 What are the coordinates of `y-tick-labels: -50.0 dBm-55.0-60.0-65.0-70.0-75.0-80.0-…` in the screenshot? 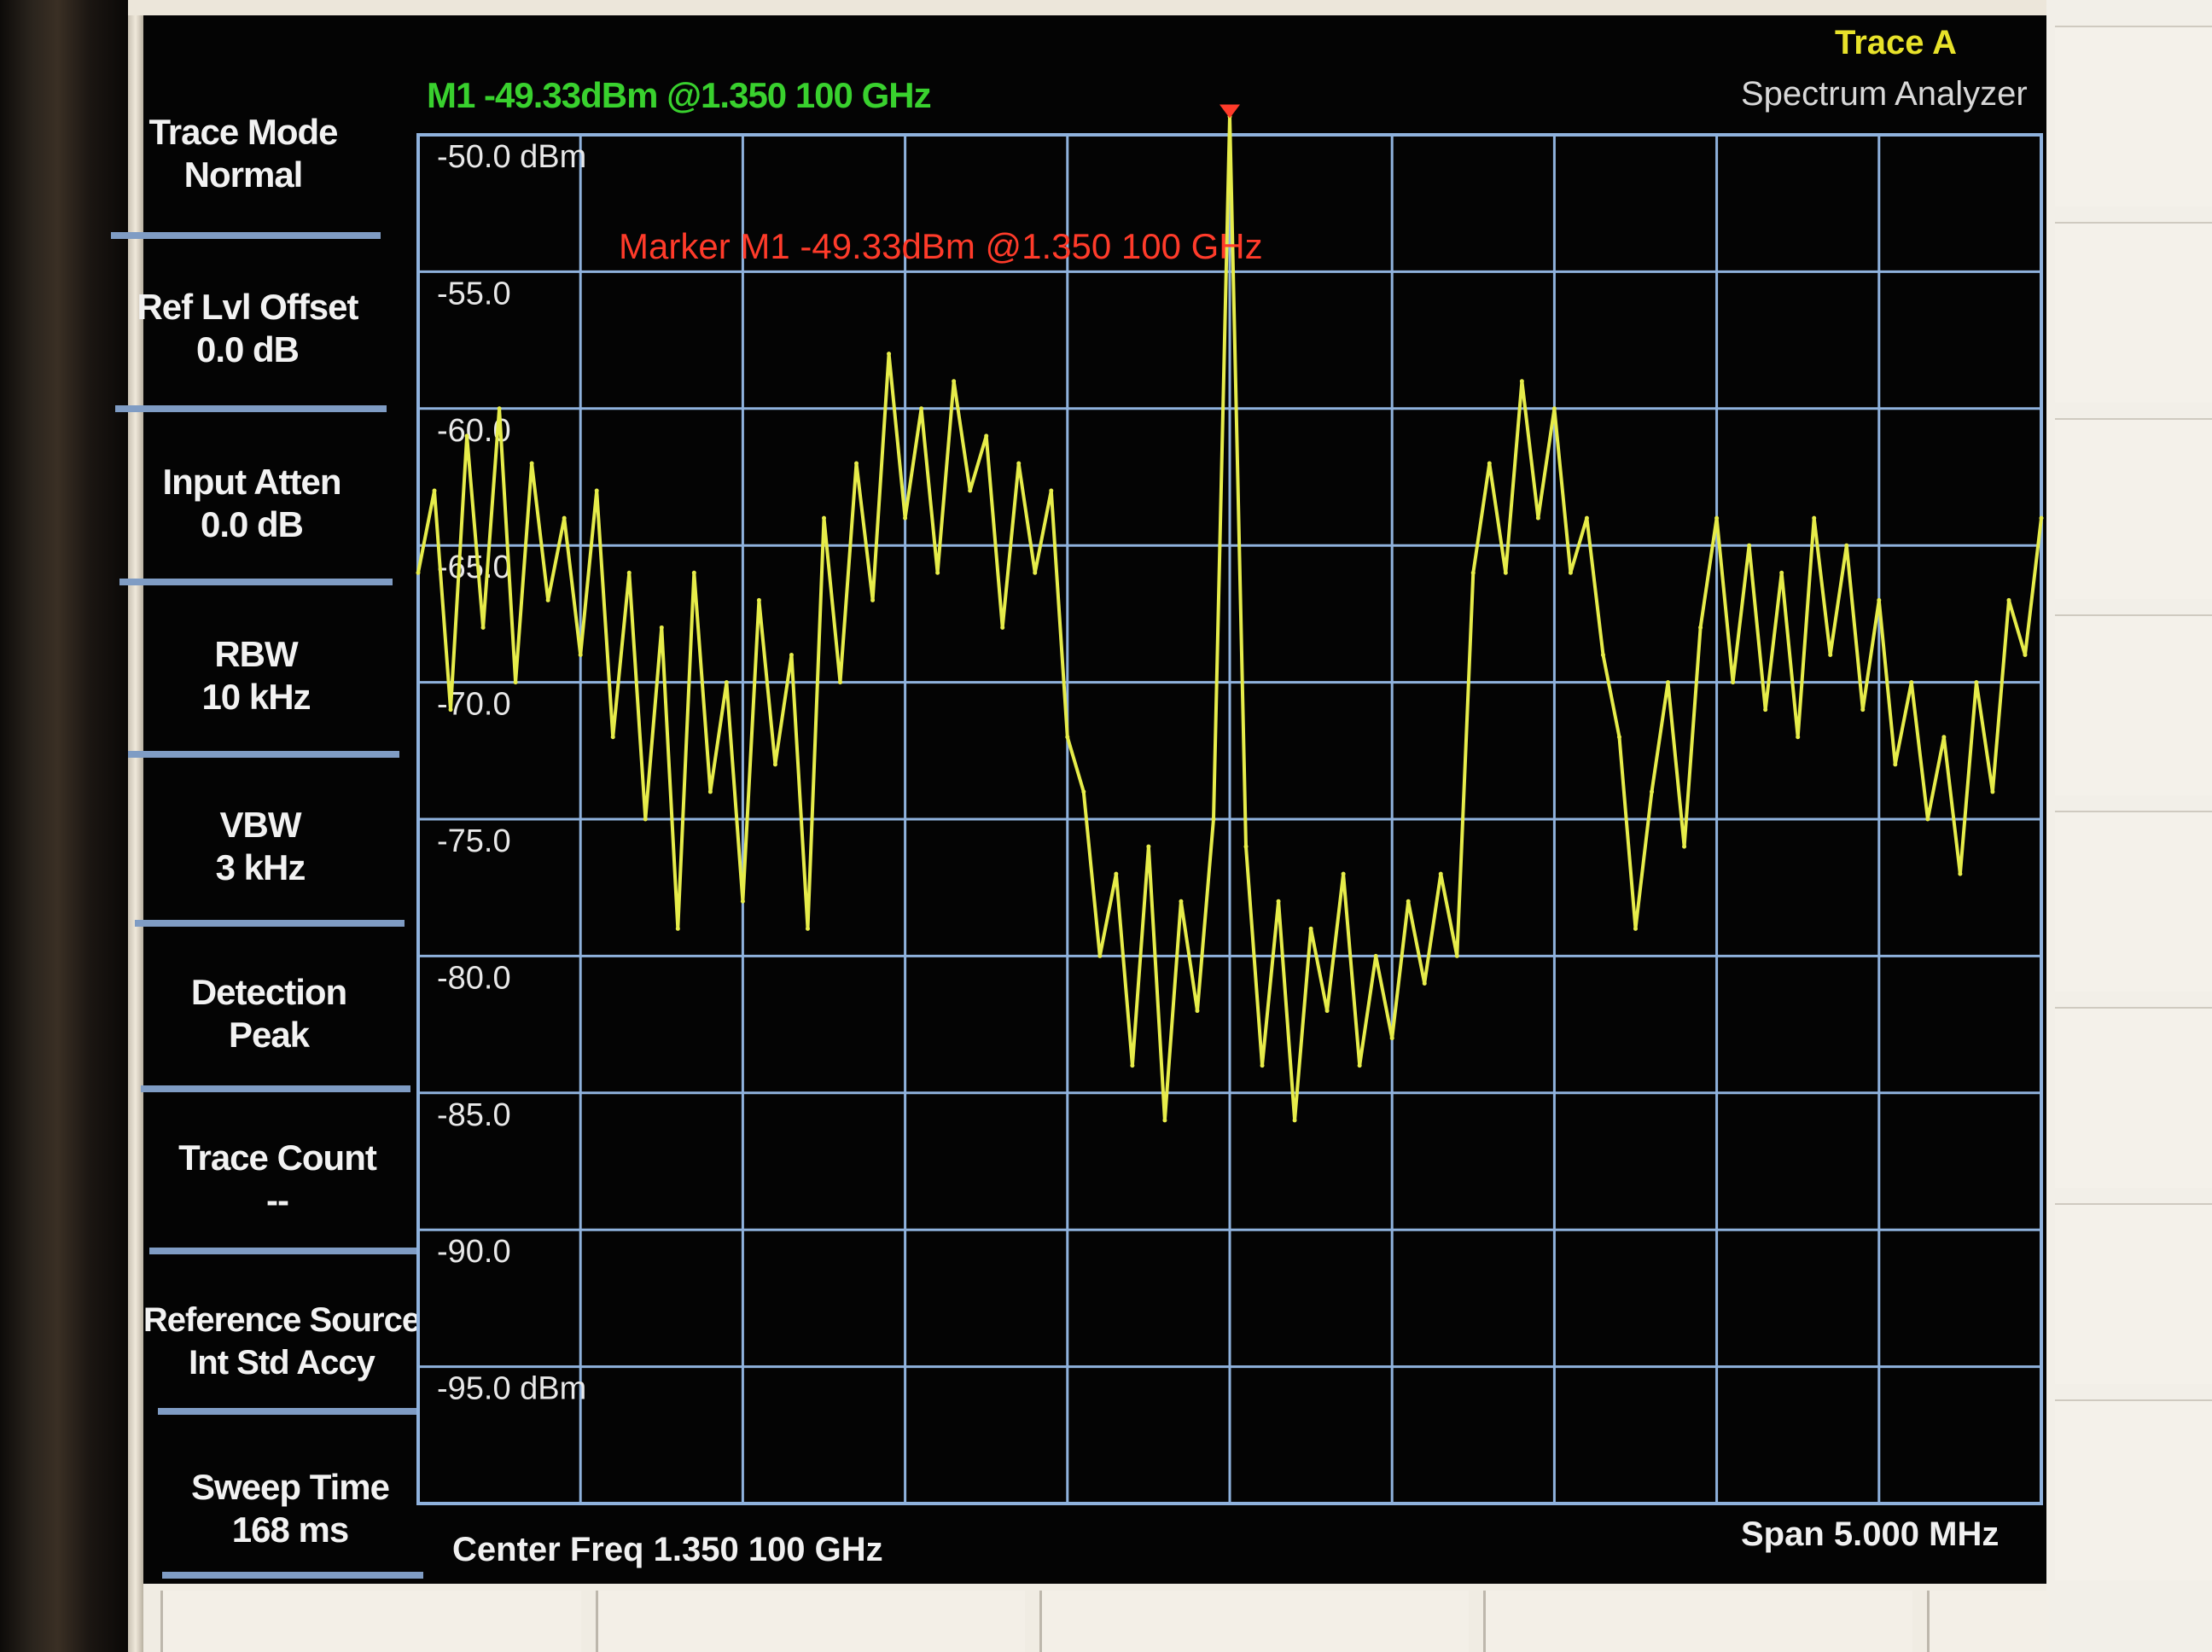 It's located at (511, 773).